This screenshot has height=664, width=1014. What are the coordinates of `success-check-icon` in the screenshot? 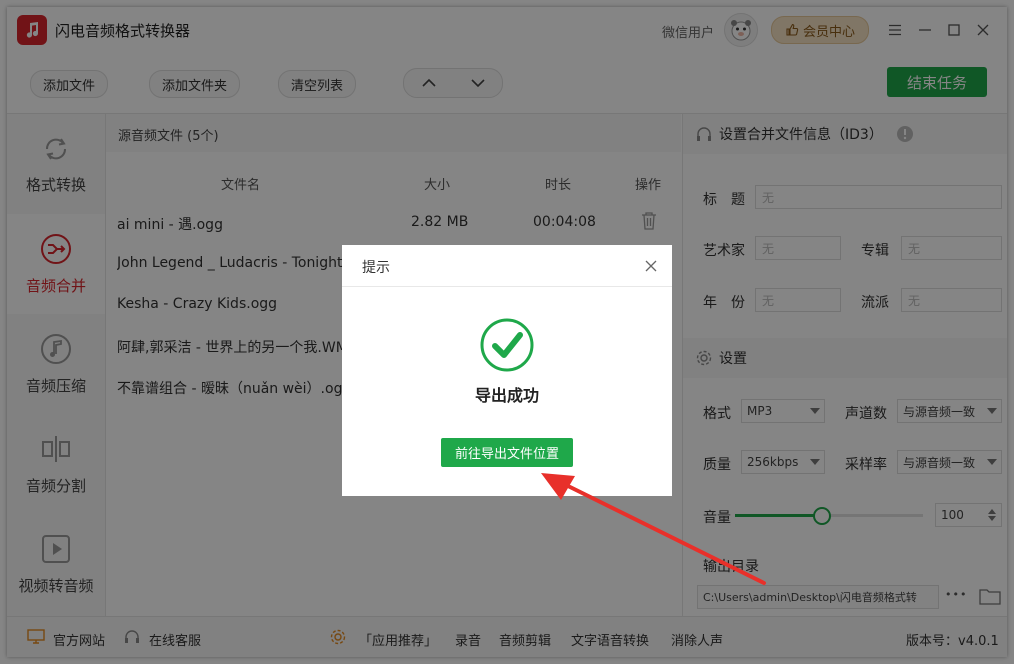 It's located at (507, 345).